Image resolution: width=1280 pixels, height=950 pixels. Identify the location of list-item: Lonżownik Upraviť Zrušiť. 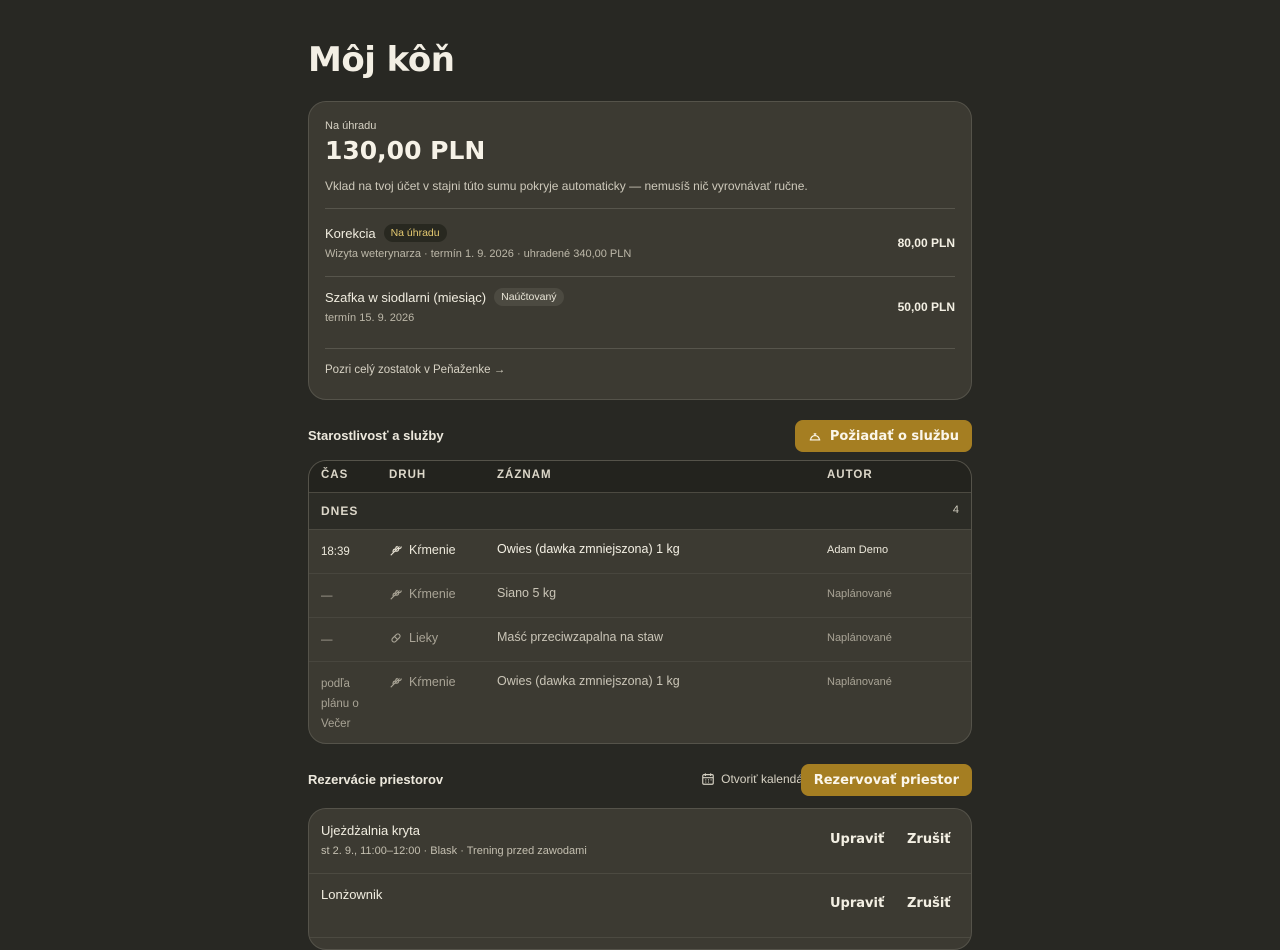
(640, 905).